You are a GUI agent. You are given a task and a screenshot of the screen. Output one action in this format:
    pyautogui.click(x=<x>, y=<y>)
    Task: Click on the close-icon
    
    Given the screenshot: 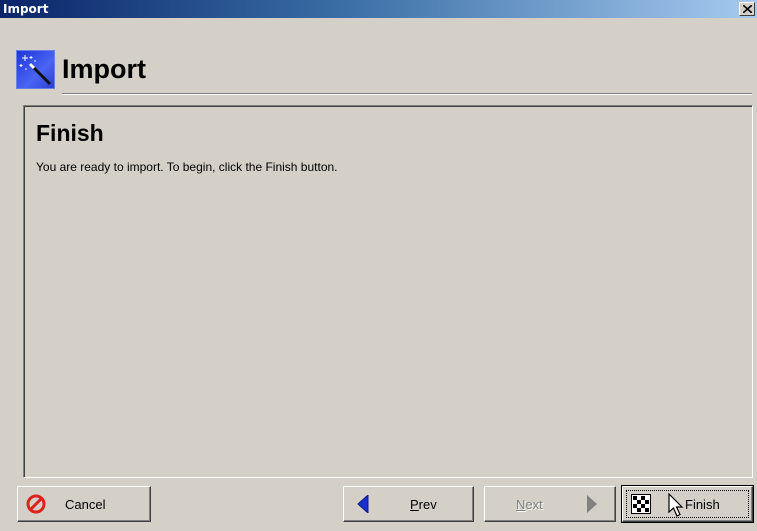 What is the action you would take?
    pyautogui.click(x=747, y=9)
    